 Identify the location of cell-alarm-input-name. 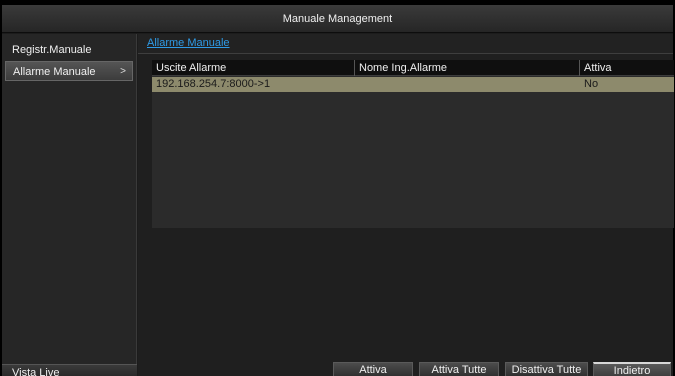
(467, 84).